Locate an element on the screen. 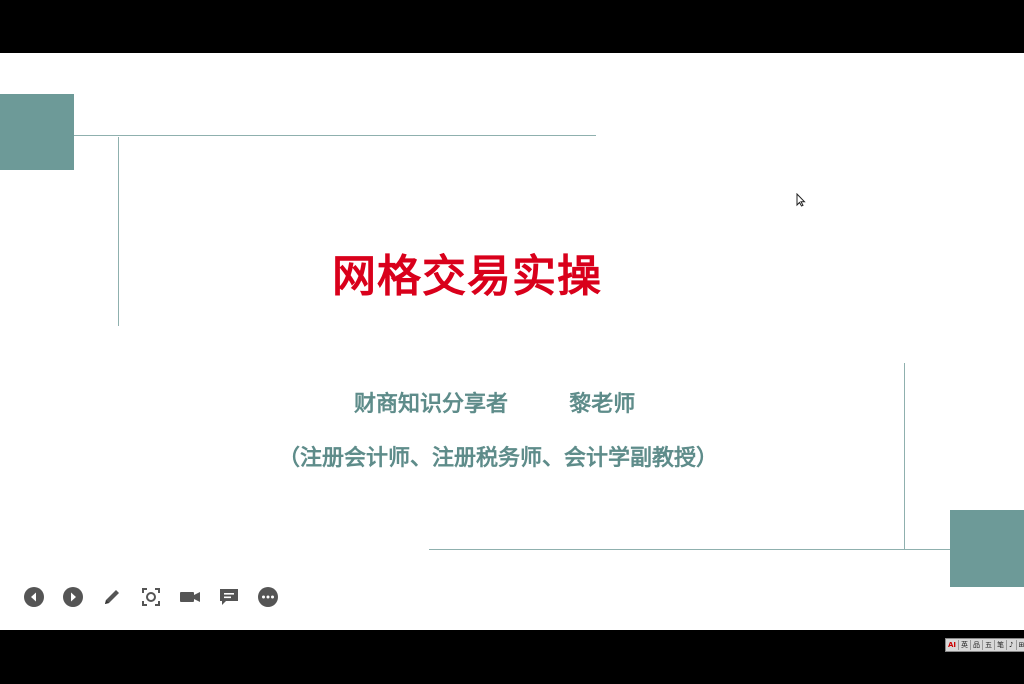 Image resolution: width=1024 pixels, height=684 pixels. tray-item: ♪ is located at coordinates (1012, 645).